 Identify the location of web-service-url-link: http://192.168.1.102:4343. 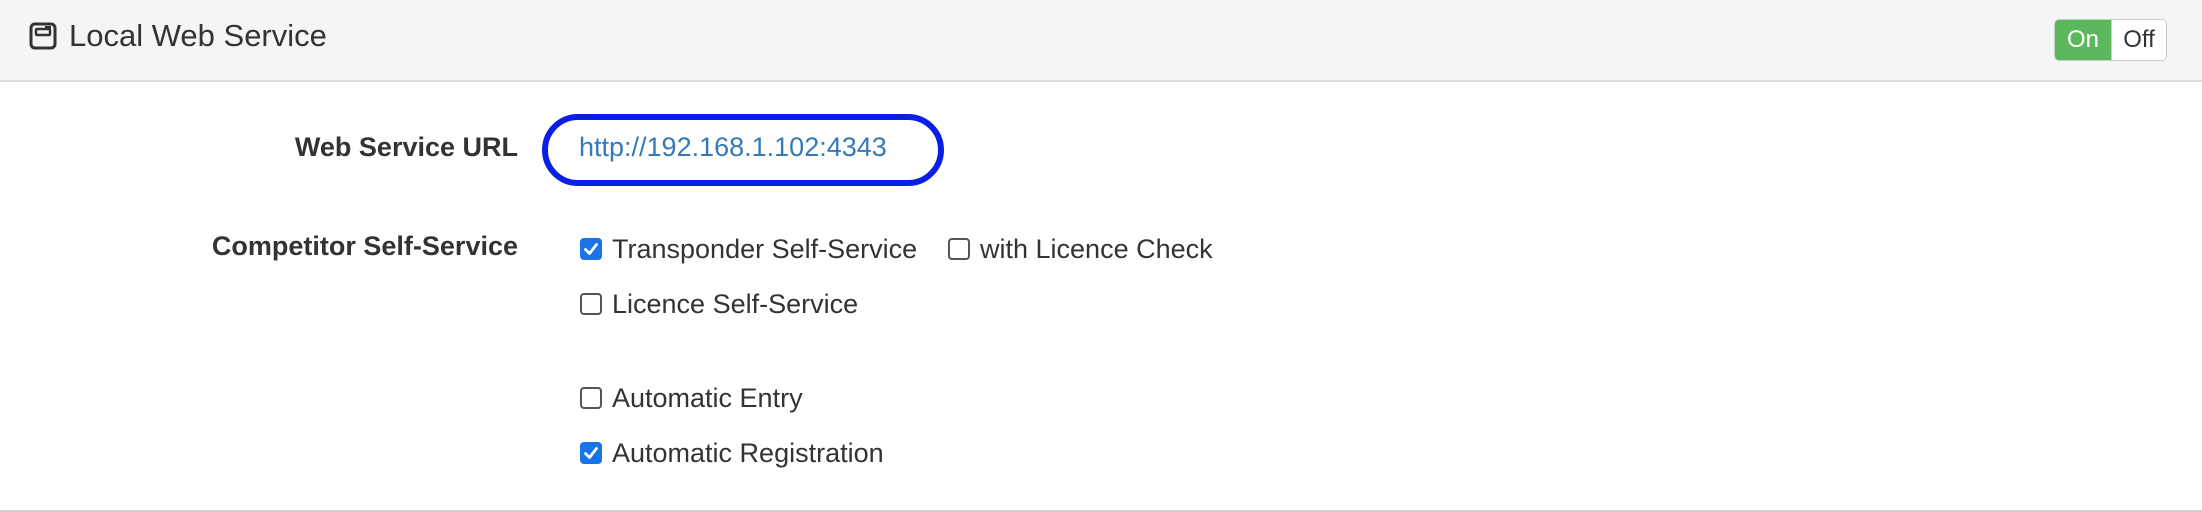
(733, 147).